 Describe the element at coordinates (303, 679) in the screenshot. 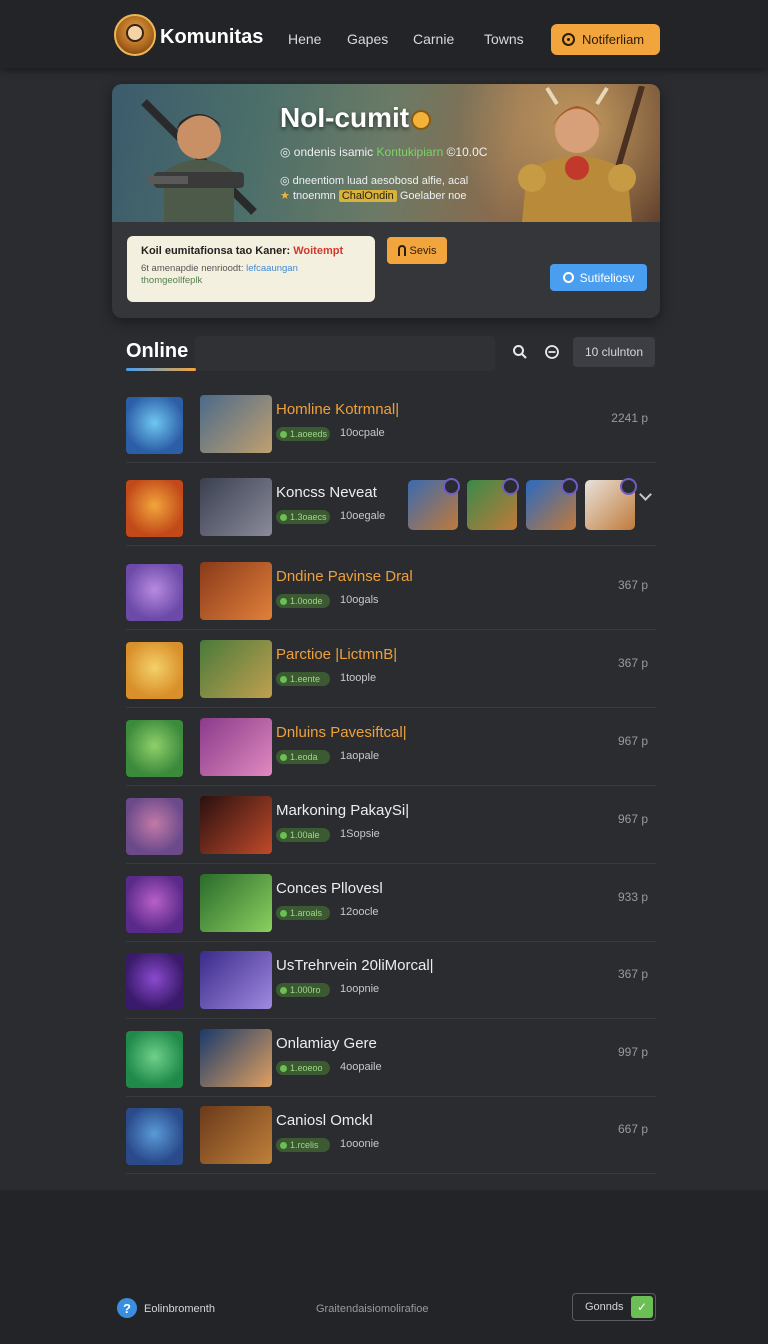

I see `status-badge: 1.eente` at that location.